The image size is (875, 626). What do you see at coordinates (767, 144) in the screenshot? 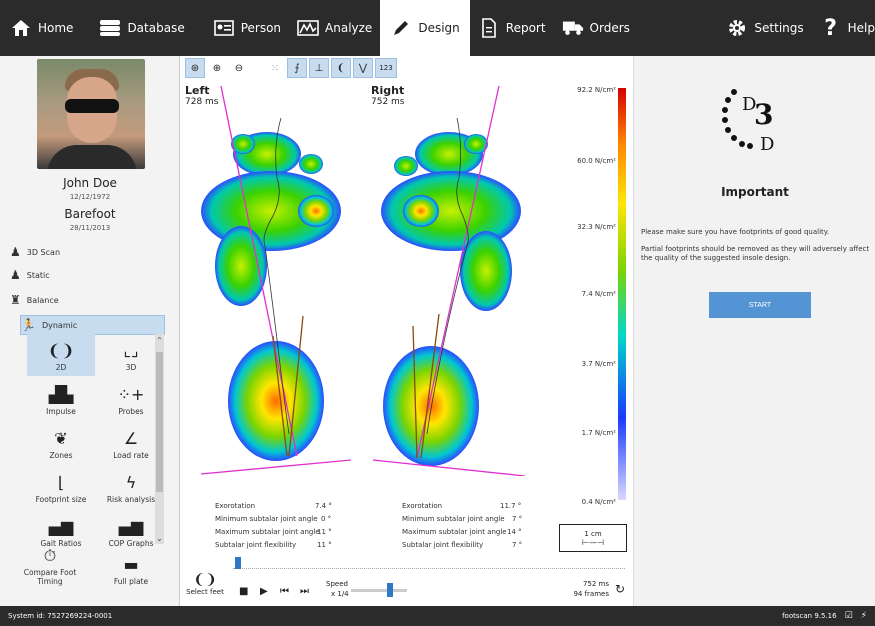
I see `svg-text: D` at bounding box center [767, 144].